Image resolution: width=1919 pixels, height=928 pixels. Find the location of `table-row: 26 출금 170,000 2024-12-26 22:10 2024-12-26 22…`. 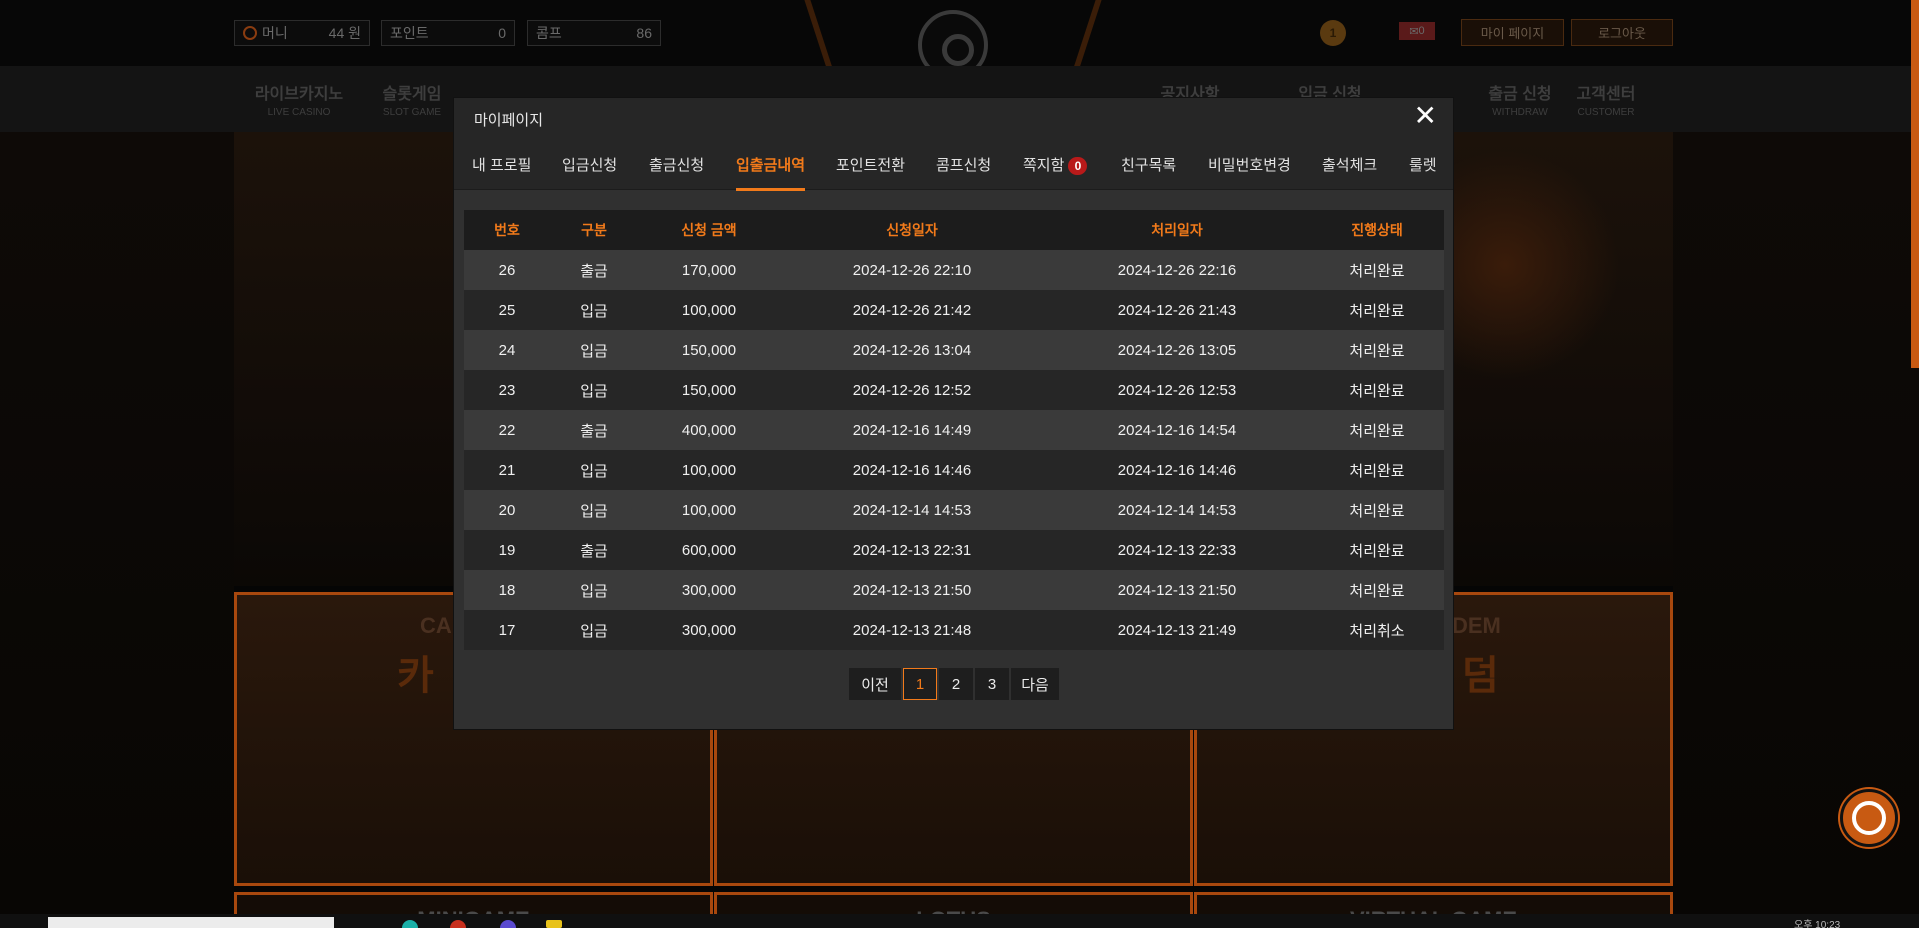

table-row: 26 출금 170,000 2024-12-26 22:10 2024-12-26 22… is located at coordinates (954, 270).